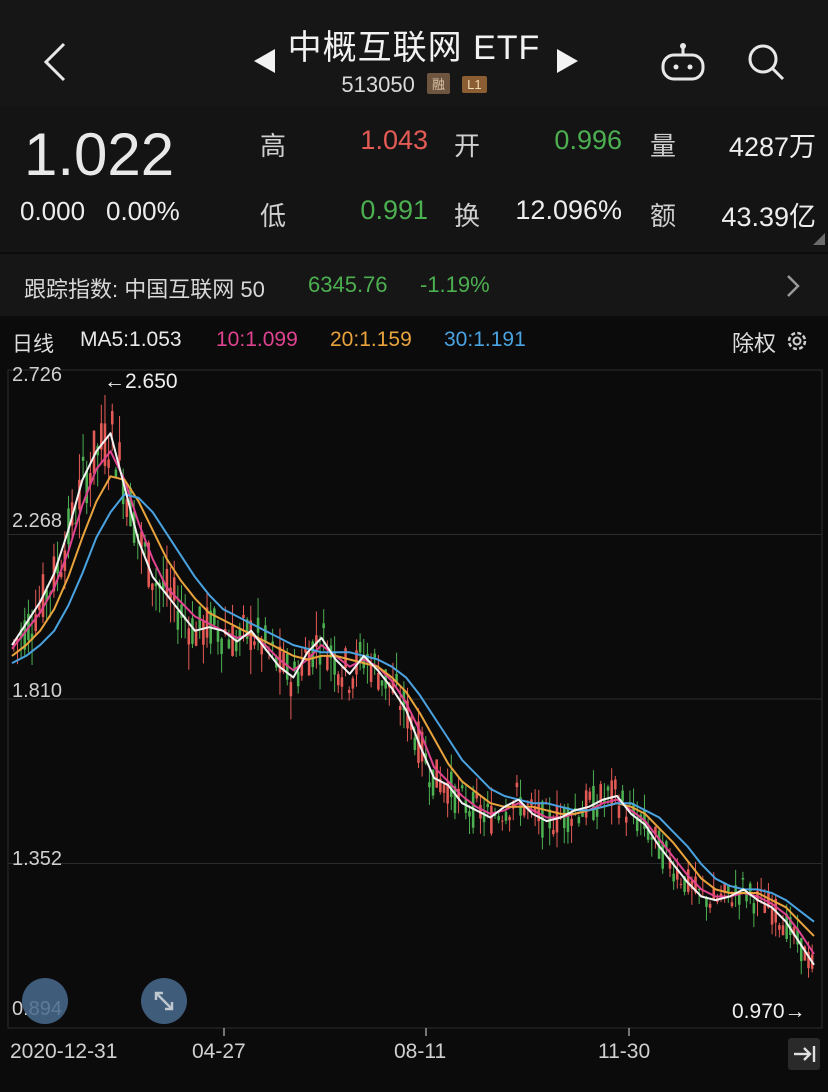 The width and height of the screenshot is (828, 1092). What do you see at coordinates (37, 691) in the screenshot?
I see `y-tick-label: 1.810` at bounding box center [37, 691].